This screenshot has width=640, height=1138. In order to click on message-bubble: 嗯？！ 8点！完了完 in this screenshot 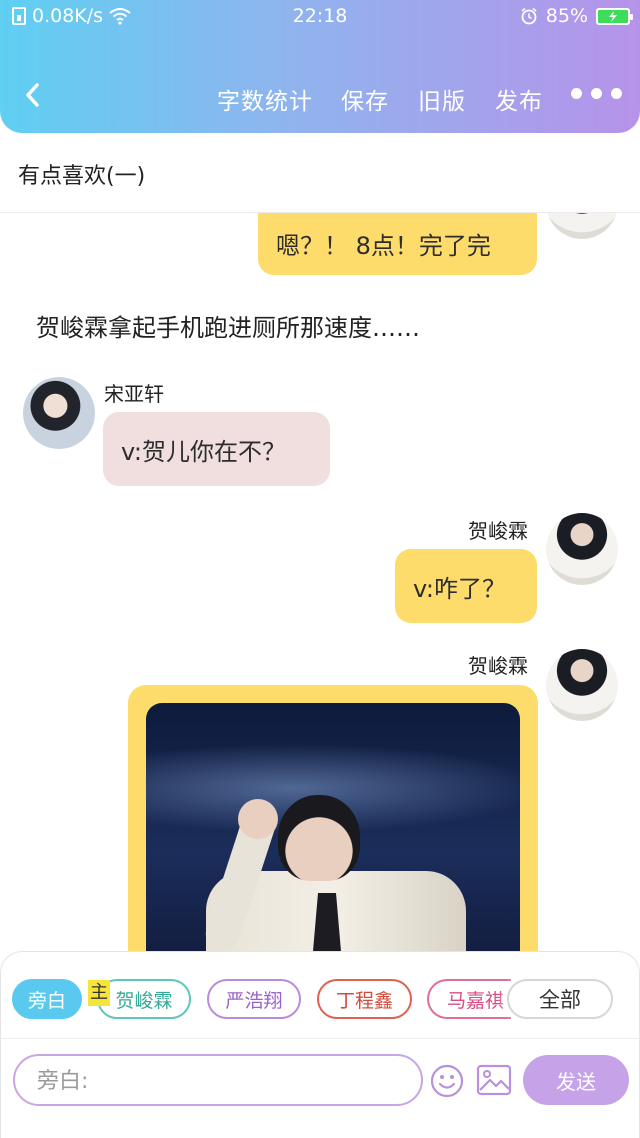, I will do `click(397, 244)`.